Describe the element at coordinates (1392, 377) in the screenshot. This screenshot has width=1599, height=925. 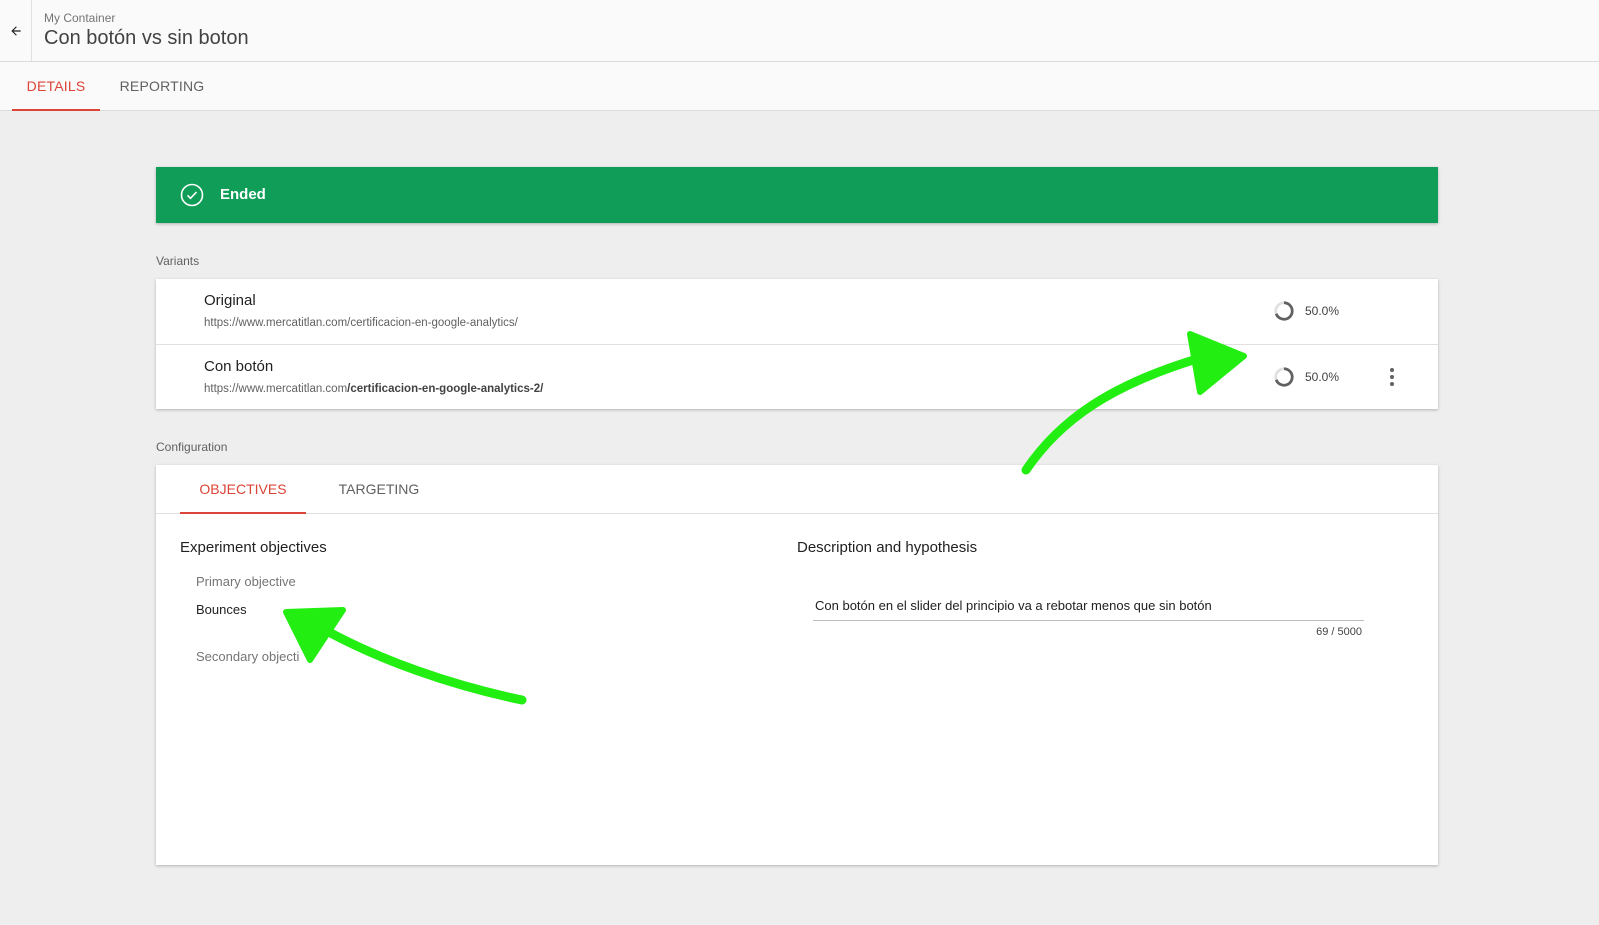
I see `more-vert-icon` at that location.